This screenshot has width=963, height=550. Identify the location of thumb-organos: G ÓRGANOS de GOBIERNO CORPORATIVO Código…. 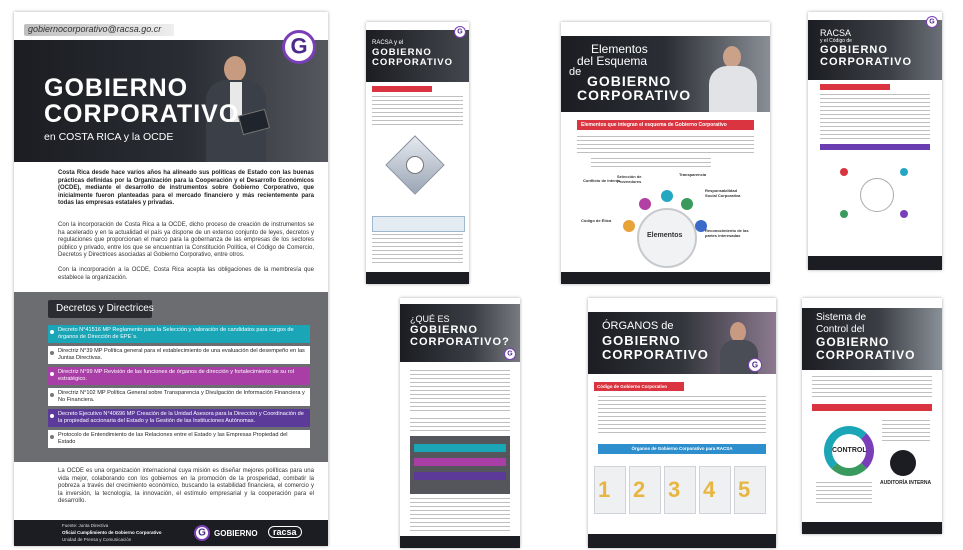
(682, 423).